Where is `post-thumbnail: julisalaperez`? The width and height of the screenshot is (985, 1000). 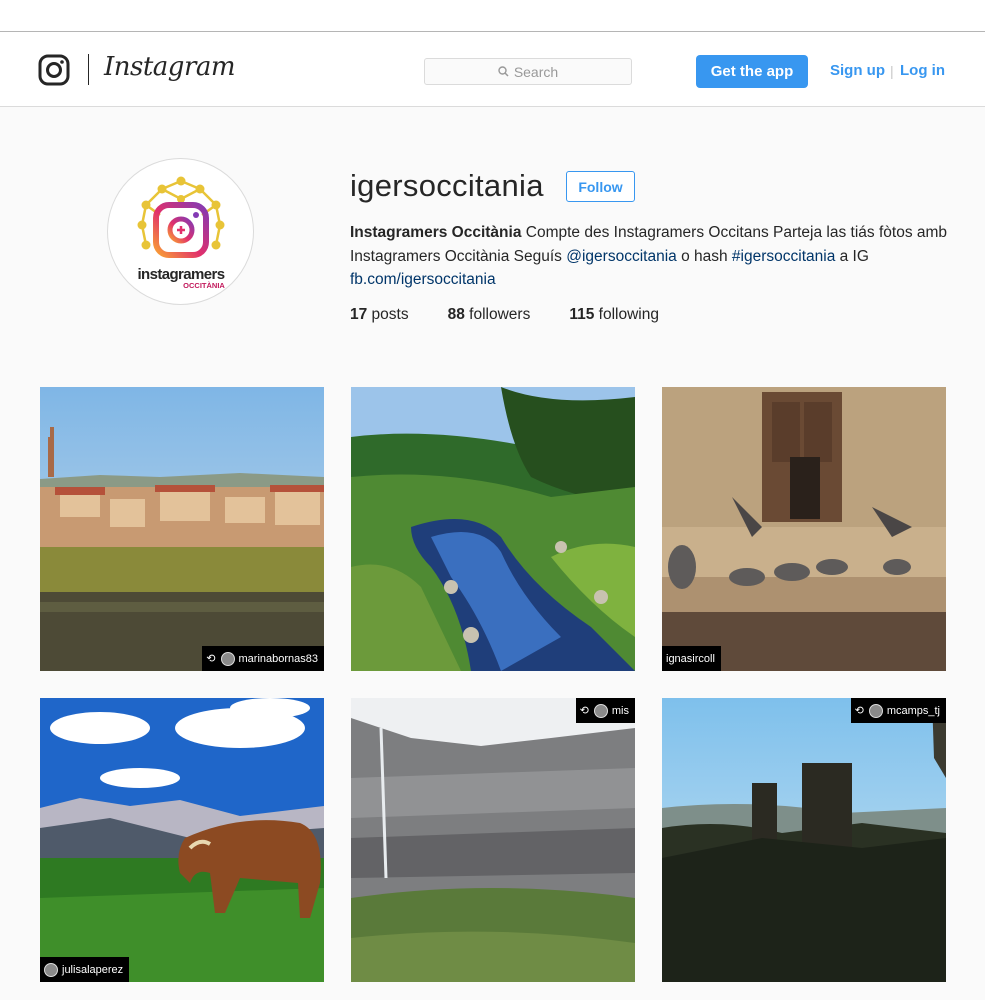
post-thumbnail: julisalaperez is located at coordinates (182, 840).